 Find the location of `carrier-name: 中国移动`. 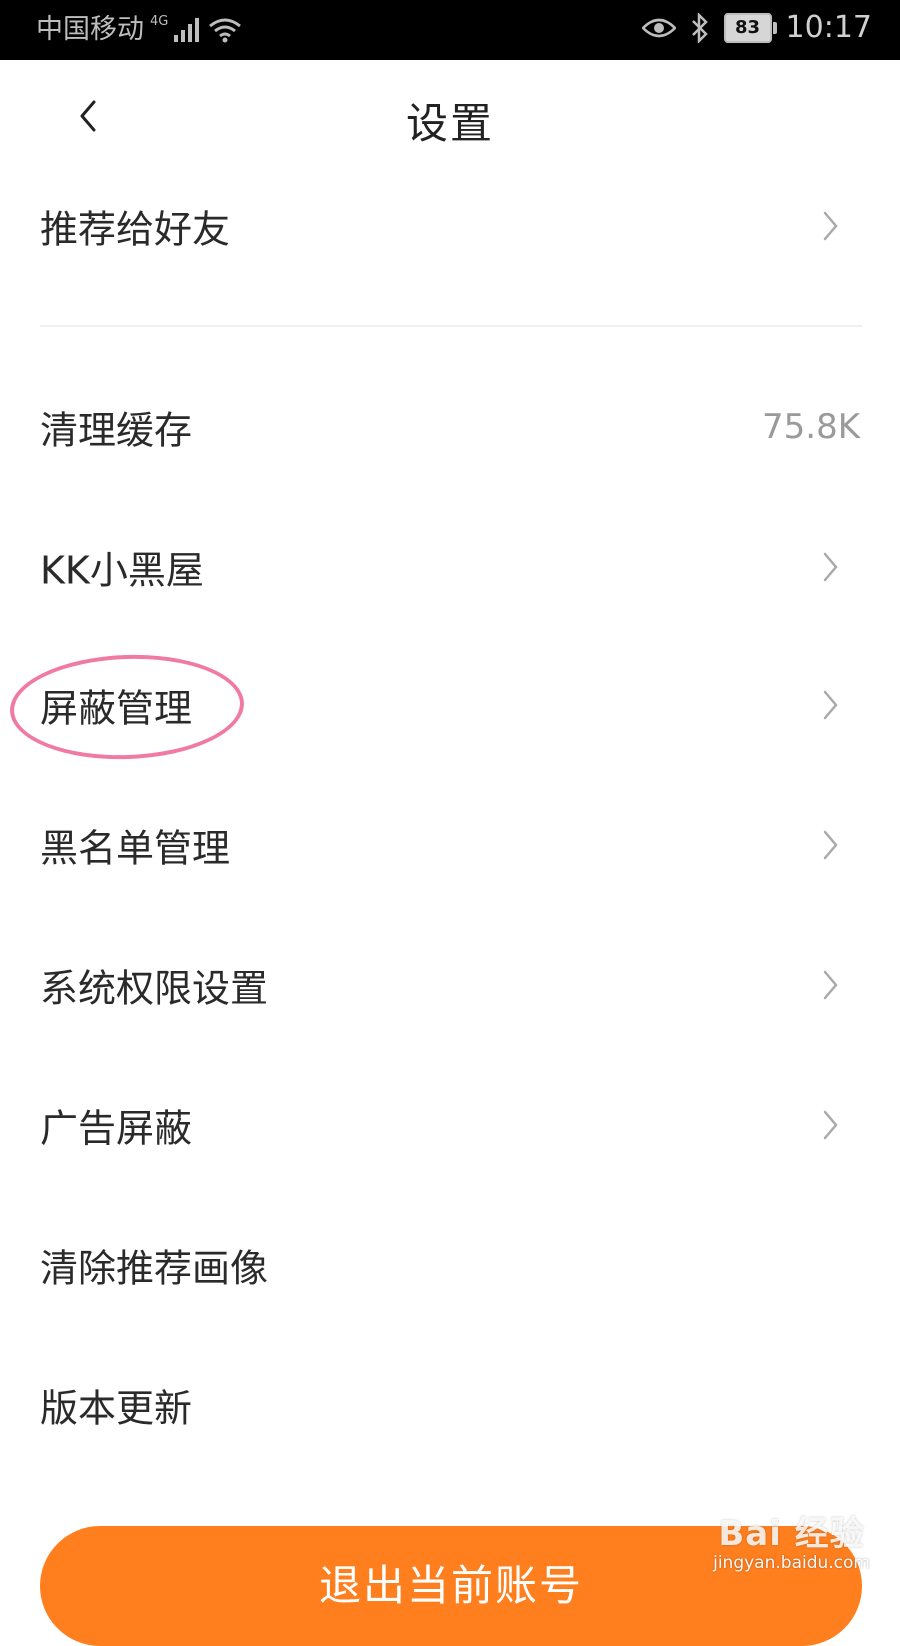

carrier-name: 中国移动 is located at coordinates (90, 29).